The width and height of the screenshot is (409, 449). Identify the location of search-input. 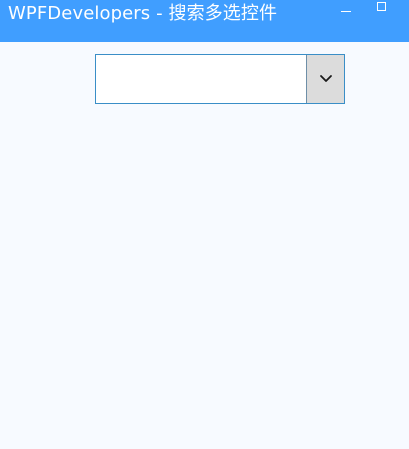
(201, 79).